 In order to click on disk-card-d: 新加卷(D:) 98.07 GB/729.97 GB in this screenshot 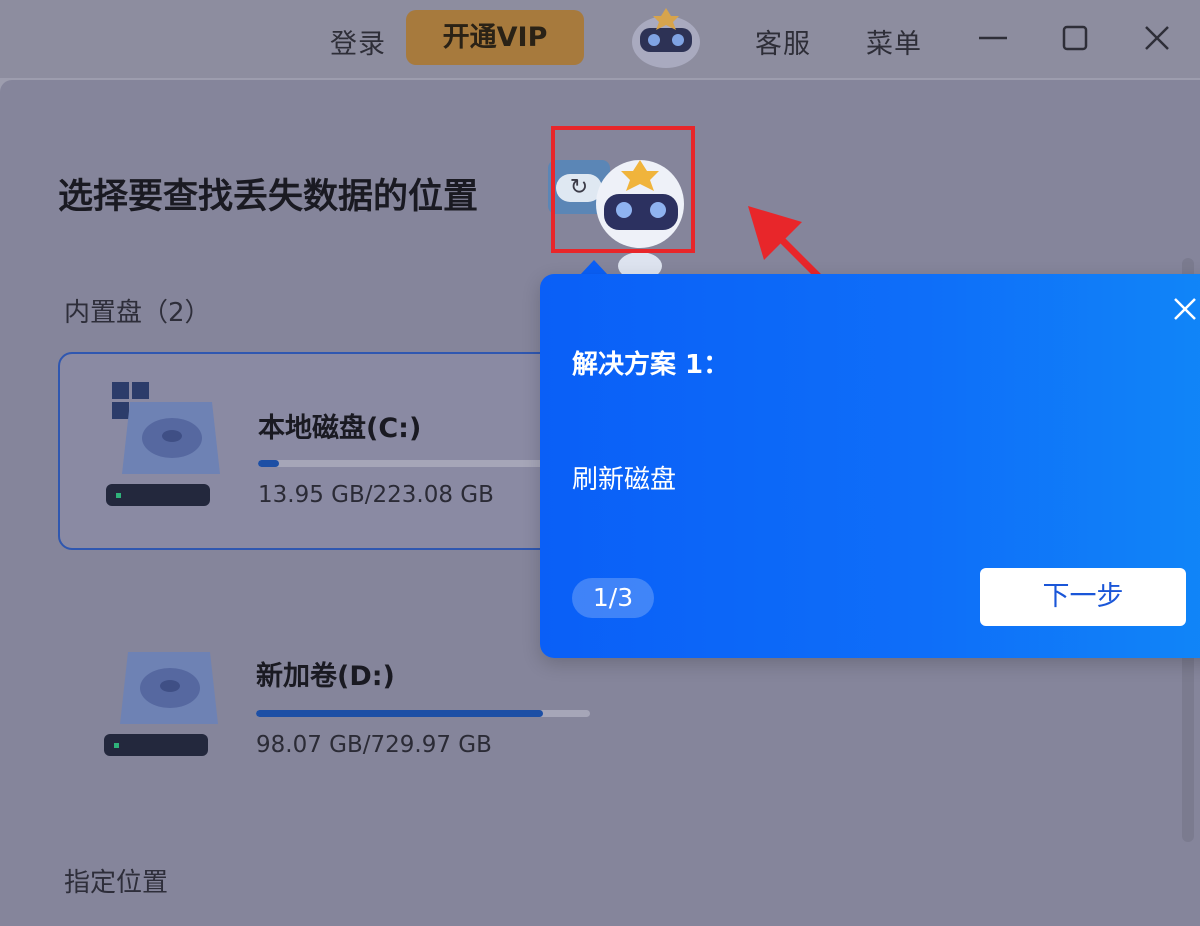, I will do `click(338, 703)`.